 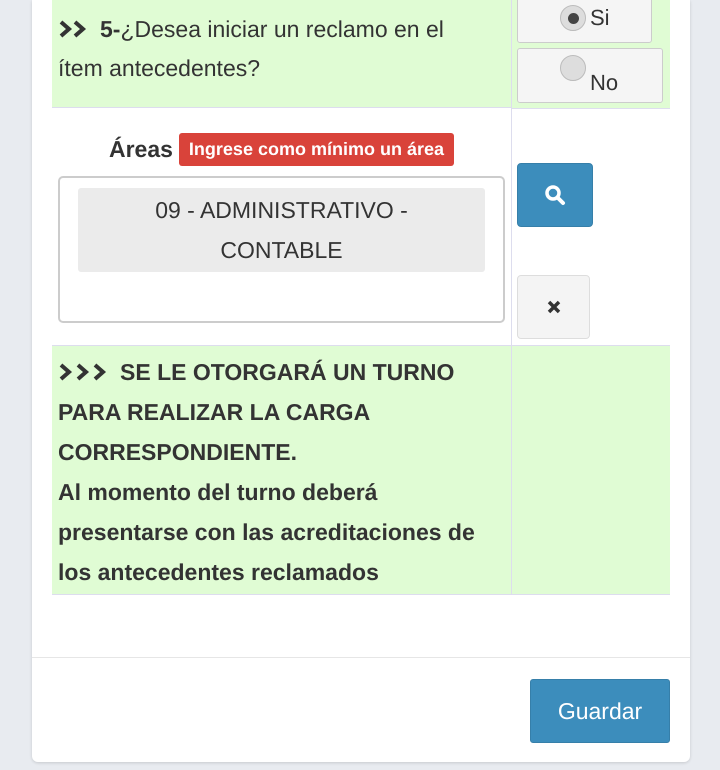 What do you see at coordinates (140, 149) in the screenshot?
I see `areas-label: Áreas` at bounding box center [140, 149].